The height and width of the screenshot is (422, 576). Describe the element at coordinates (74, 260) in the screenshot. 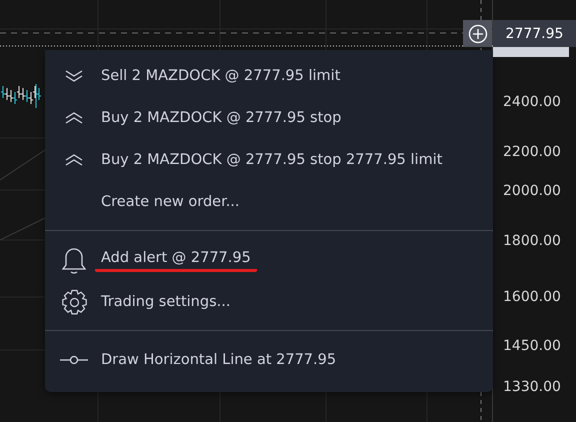

I see `bell-icon` at that location.